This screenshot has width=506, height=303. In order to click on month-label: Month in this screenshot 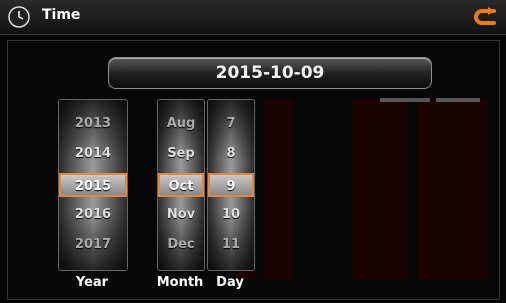, I will do `click(180, 282)`.